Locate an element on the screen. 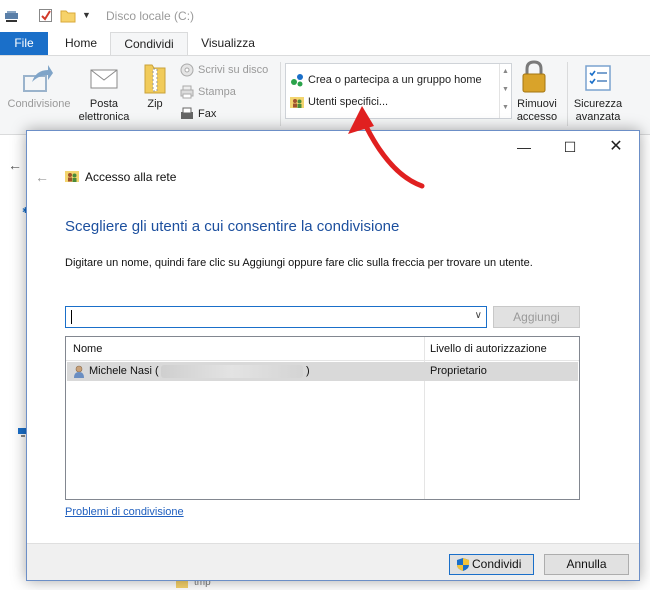 The image size is (650, 590). close-button: ✕ is located at coordinates (616, 147).